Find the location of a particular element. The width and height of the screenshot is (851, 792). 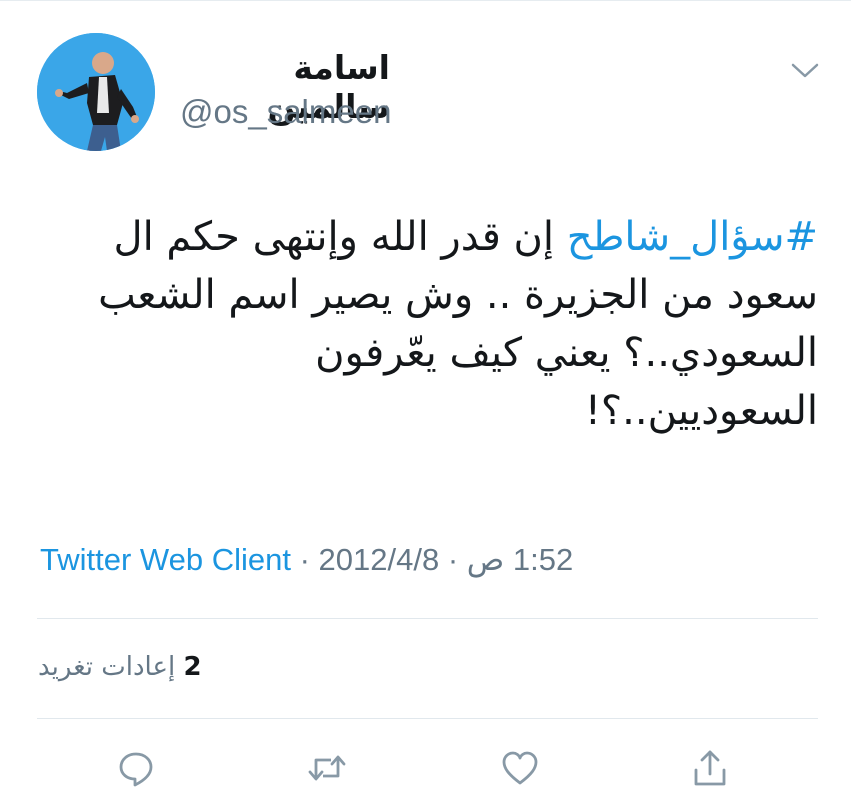

tweet-line: سعود من الجزيرة .. وش يصير اسم الشعب is located at coordinates (458, 295).